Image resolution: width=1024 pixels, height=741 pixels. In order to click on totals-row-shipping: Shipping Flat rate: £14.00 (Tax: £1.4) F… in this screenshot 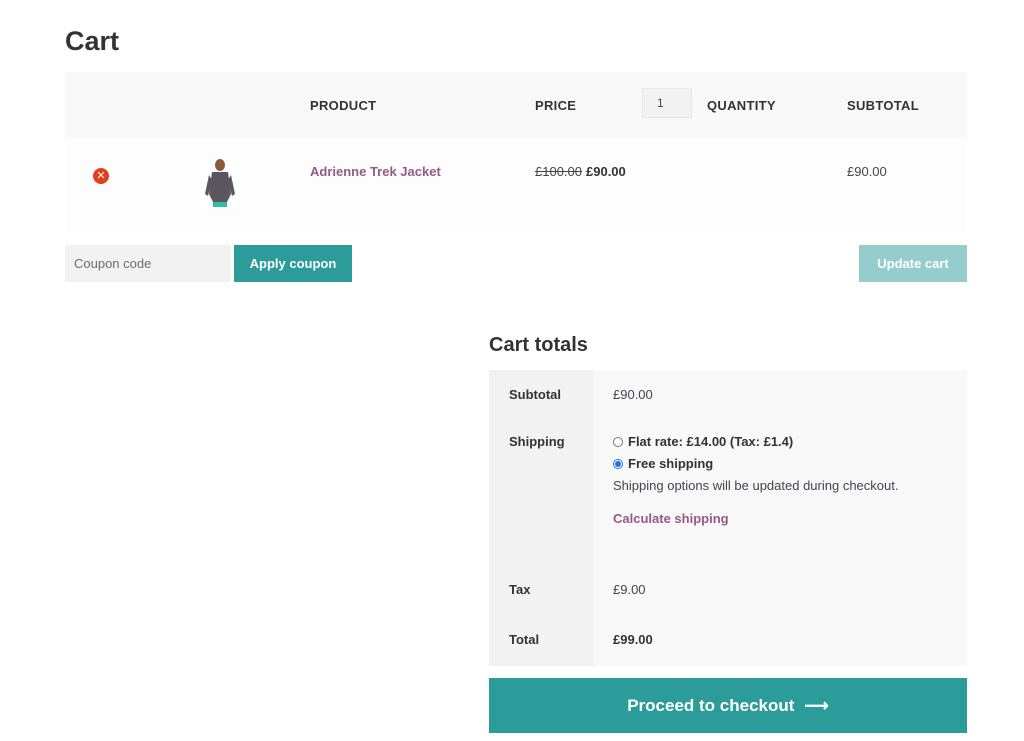, I will do `click(728, 492)`.